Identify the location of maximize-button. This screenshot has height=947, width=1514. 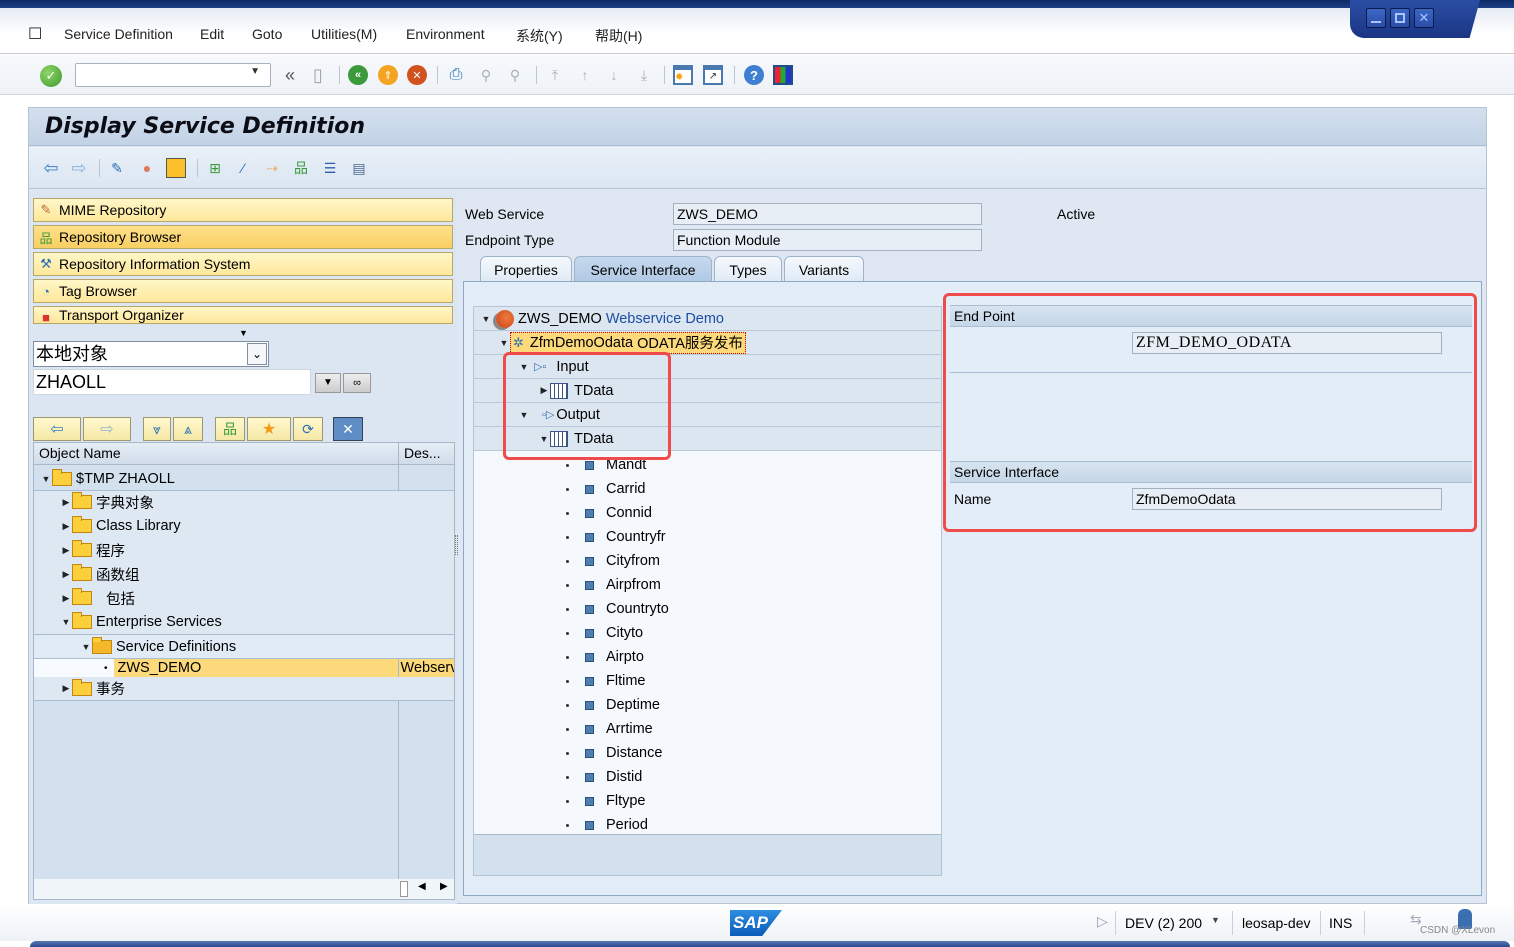
(1400, 18).